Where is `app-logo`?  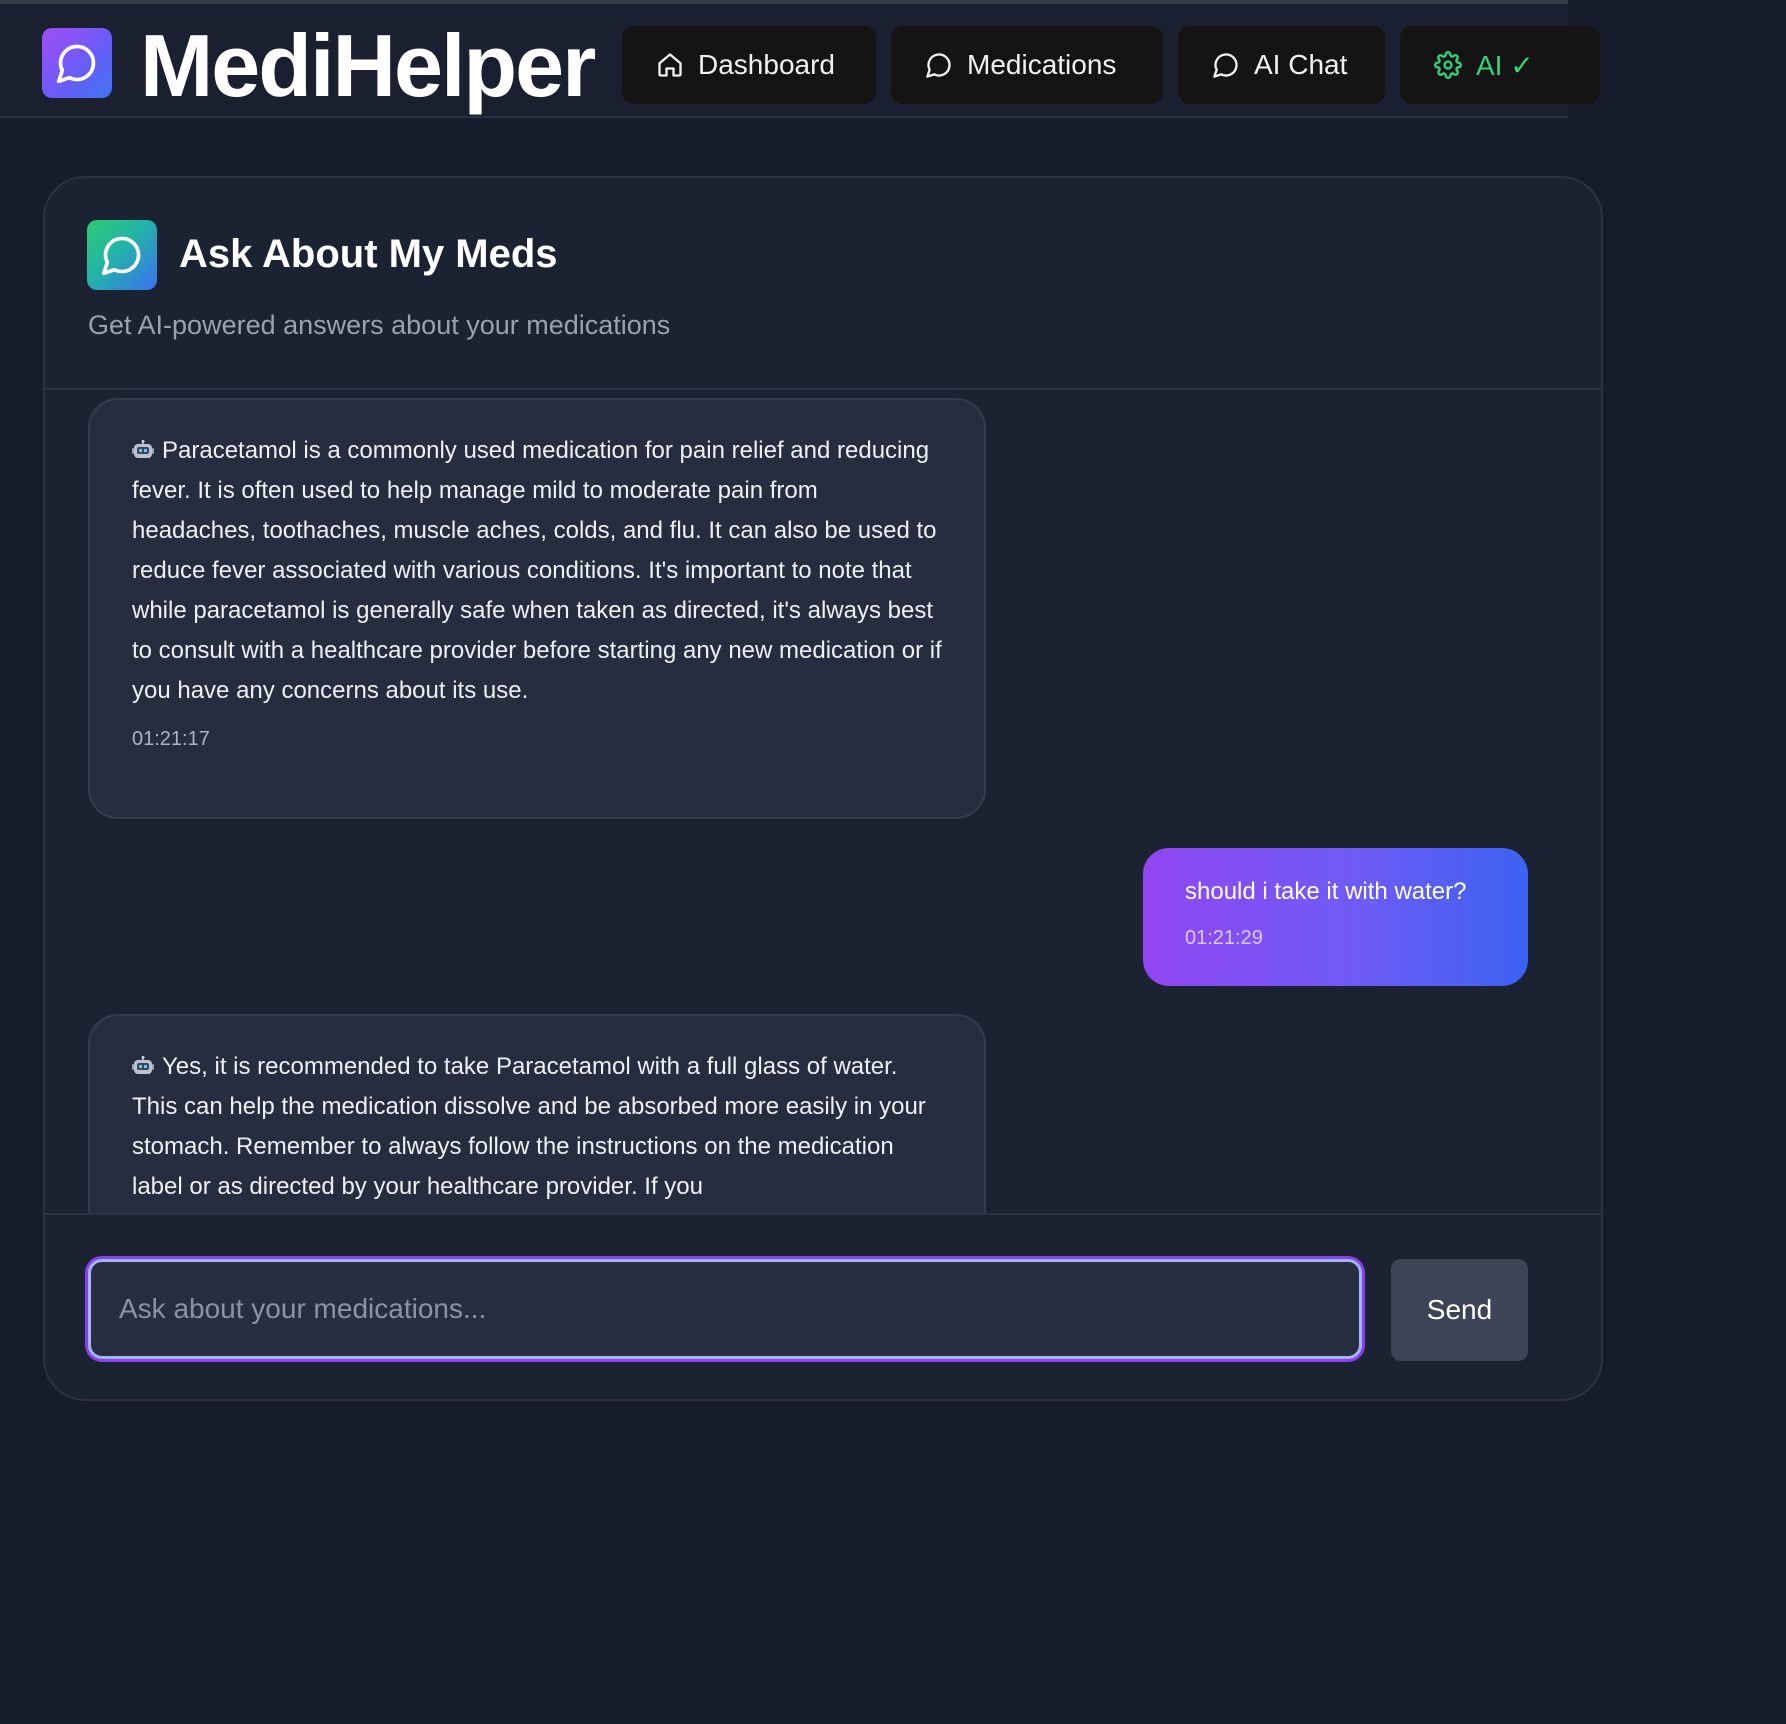 app-logo is located at coordinates (77, 63).